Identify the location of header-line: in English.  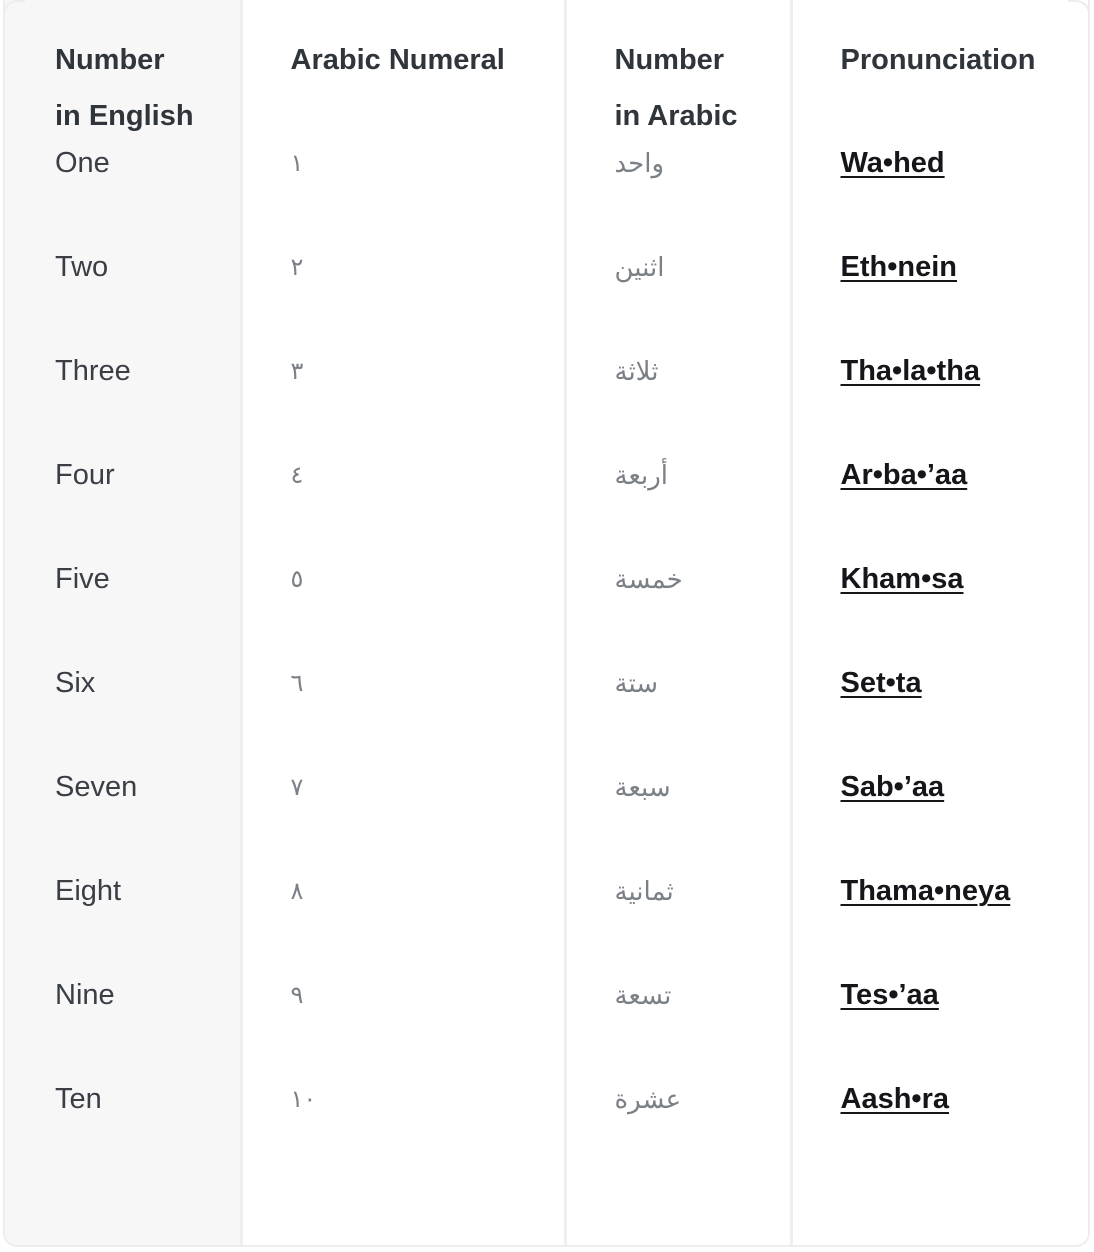
(124, 116).